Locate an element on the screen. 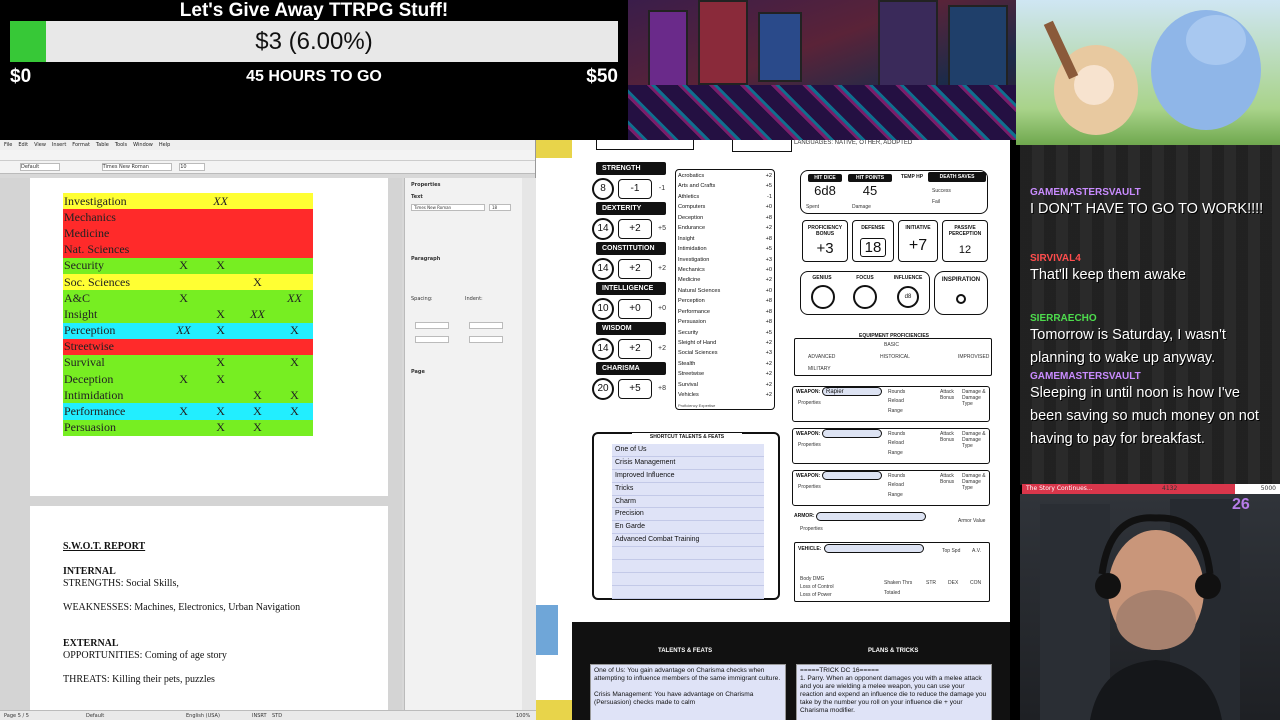 The width and height of the screenshot is (1280, 720). skill-row: Persuasion +8 is located at coordinates (725, 322).